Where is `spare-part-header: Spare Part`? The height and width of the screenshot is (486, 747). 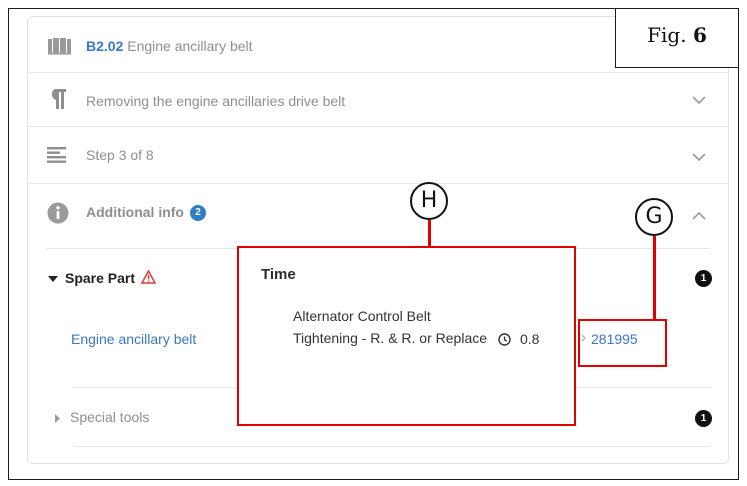
spare-part-header: Spare Part is located at coordinates (102, 277).